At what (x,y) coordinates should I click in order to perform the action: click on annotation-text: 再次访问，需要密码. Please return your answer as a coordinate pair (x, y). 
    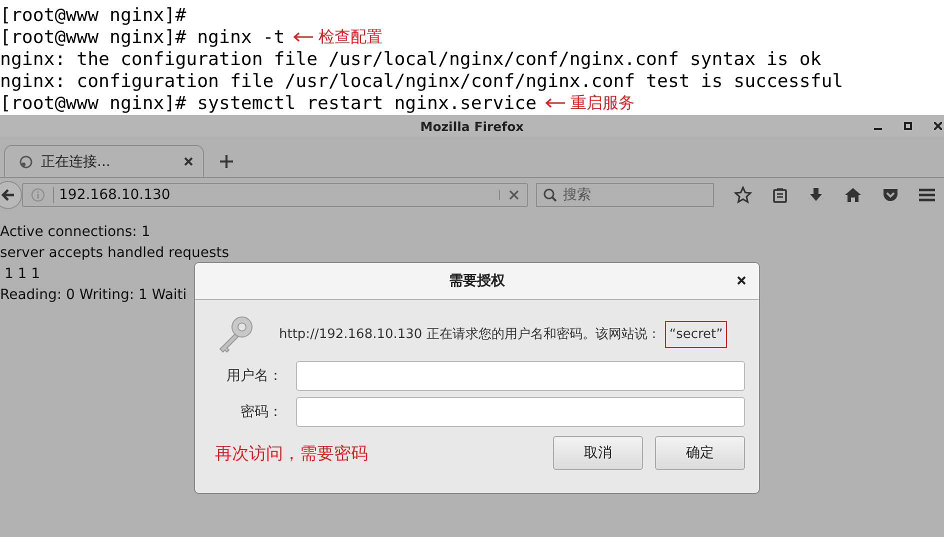
    Looking at the image, I should click on (292, 453).